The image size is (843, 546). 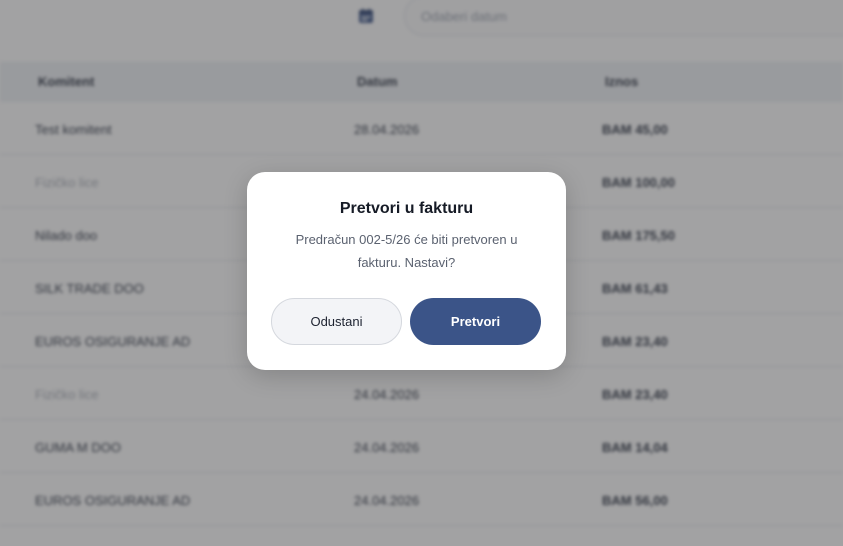 What do you see at coordinates (336, 321) in the screenshot?
I see `cancel-button: Odustani` at bounding box center [336, 321].